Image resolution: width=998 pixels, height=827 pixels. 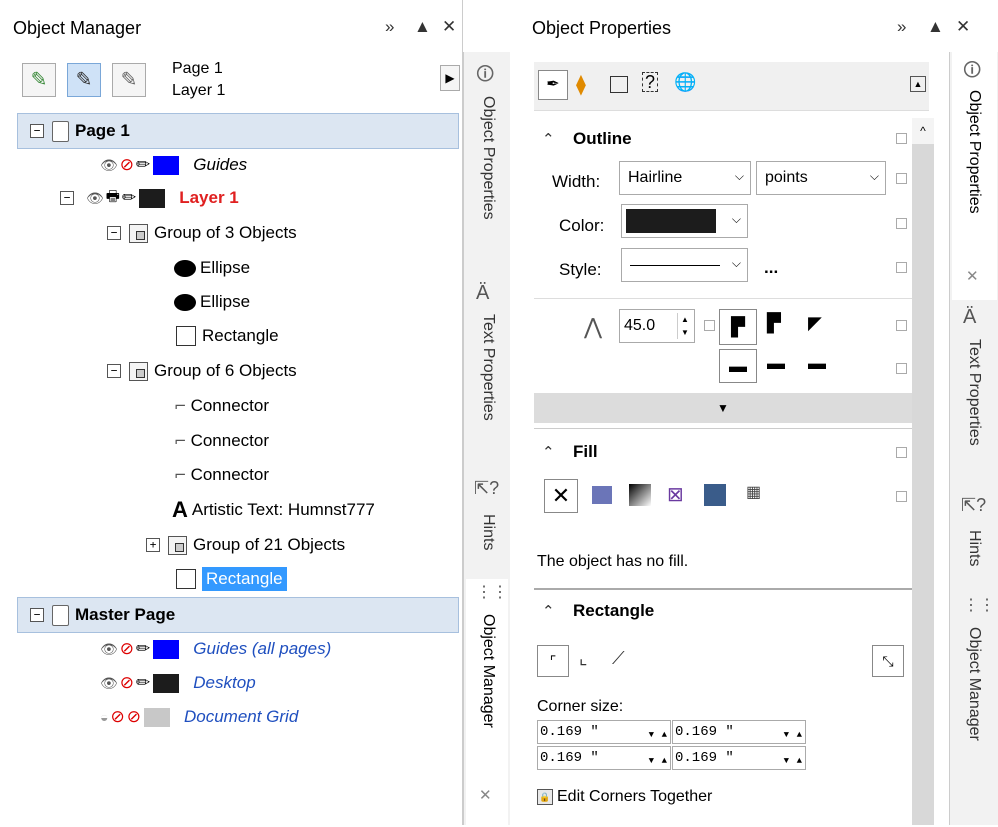 I want to click on corner-checkbox, so click(x=901, y=325).